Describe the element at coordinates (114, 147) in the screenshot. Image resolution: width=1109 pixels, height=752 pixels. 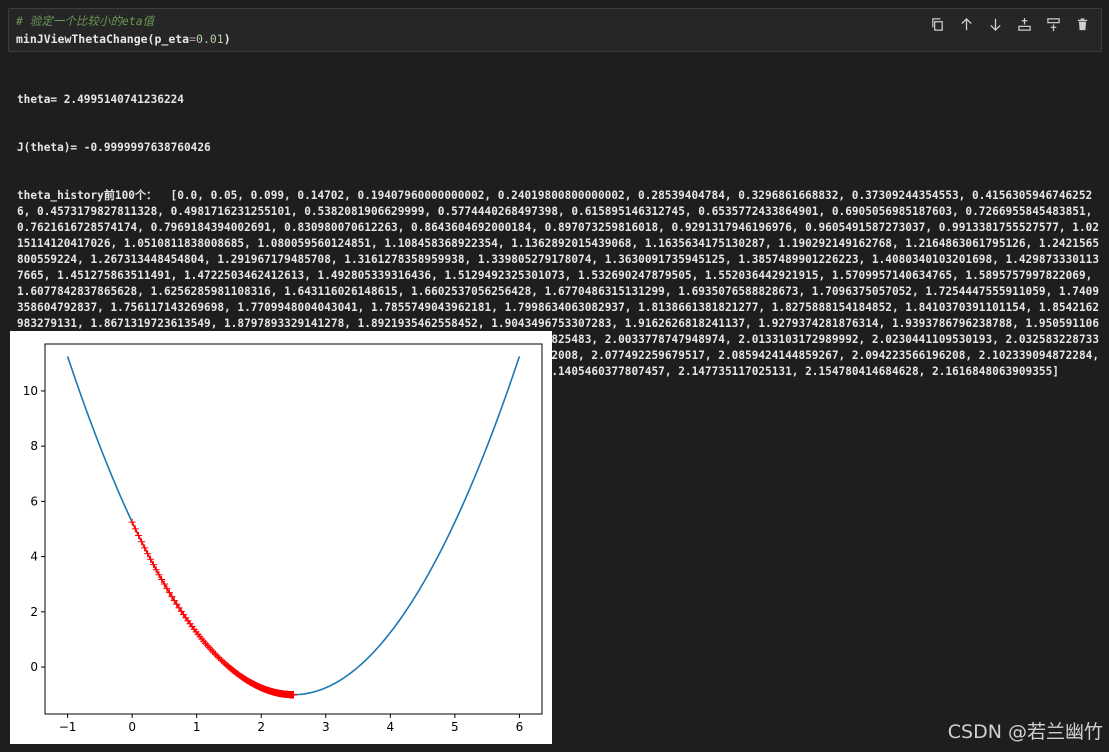
I see `j-output-line: J(theta)= -0.9999997638760426` at that location.